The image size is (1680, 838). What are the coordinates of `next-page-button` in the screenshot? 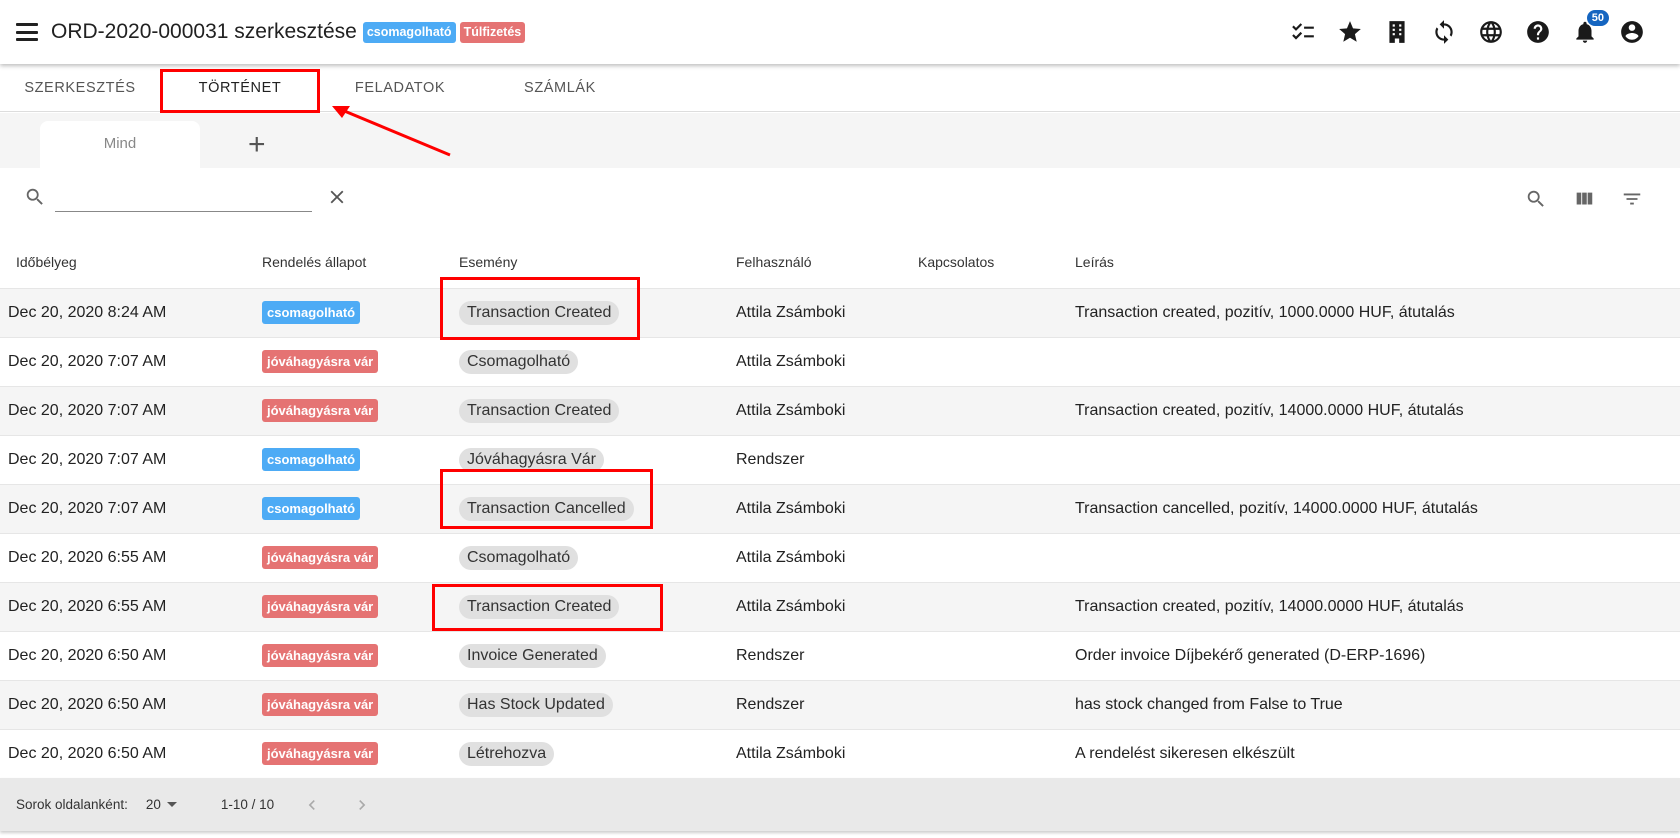 It's located at (362, 805).